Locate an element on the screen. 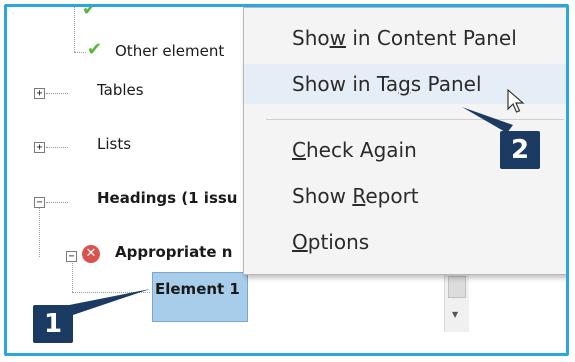 The height and width of the screenshot is (362, 575). callout-1: 1 is located at coordinates (53, 324).